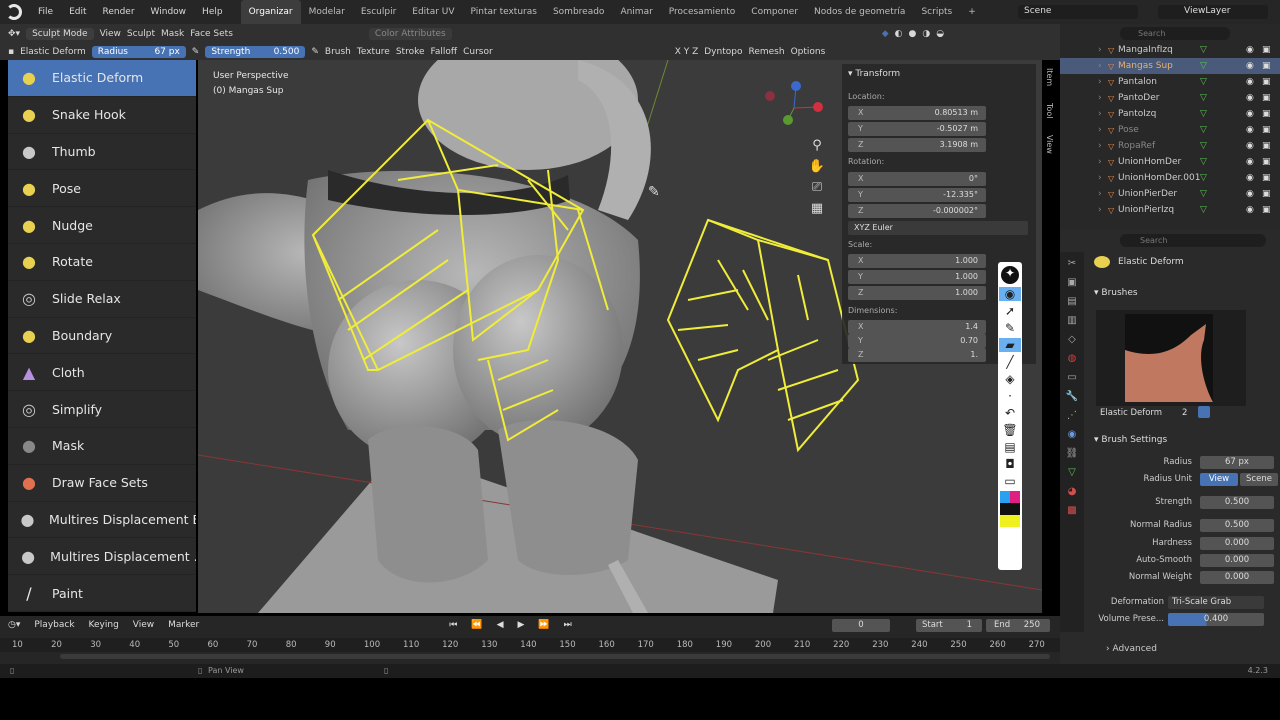 The height and width of the screenshot is (720, 1280). I want to click on overlay-icon: ◐, so click(899, 34).